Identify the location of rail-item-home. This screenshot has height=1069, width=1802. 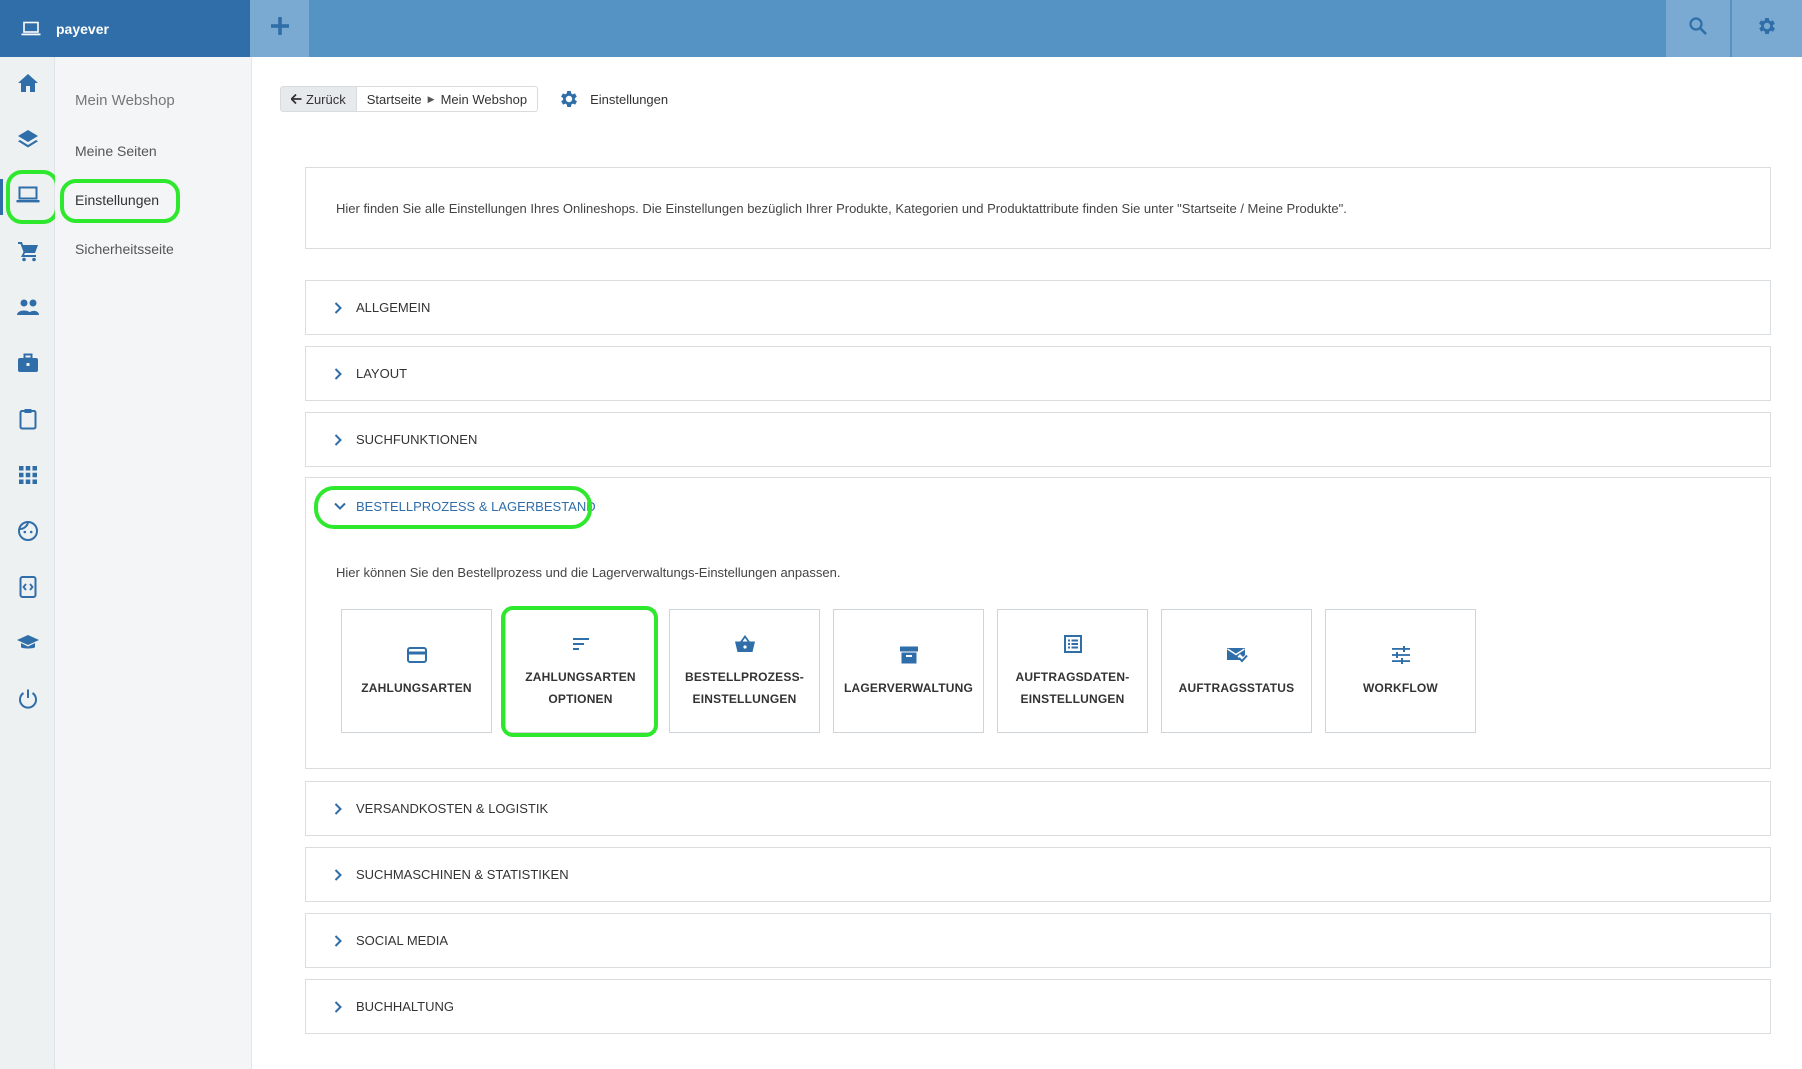
(27, 85).